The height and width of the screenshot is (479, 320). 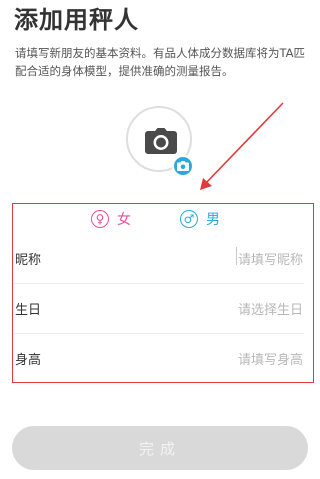 I want to click on height-input: 请填写身高, so click(x=270, y=358).